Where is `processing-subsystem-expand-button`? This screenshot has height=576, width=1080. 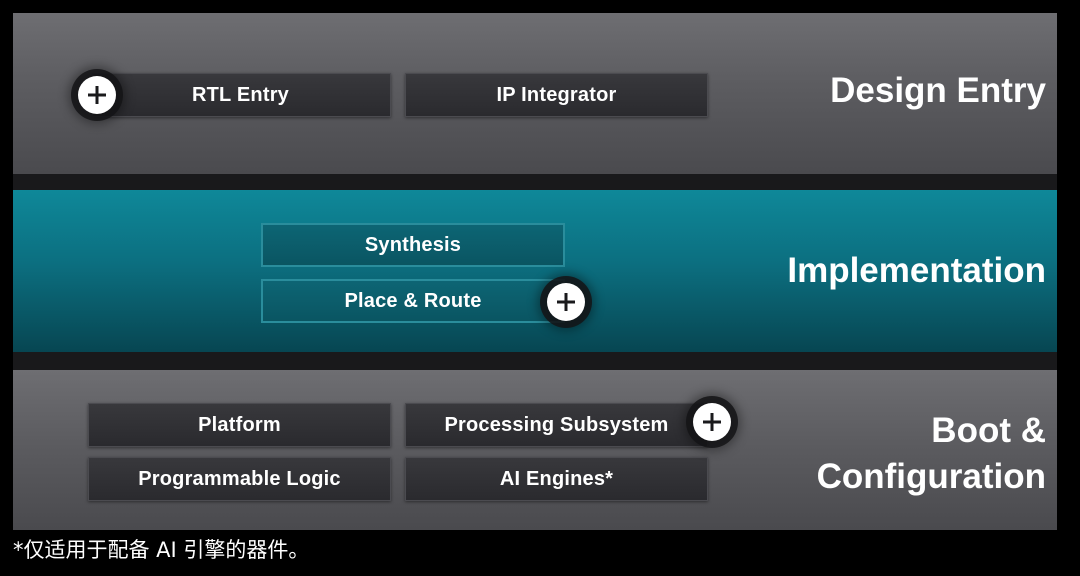
processing-subsystem-expand-button is located at coordinates (712, 422).